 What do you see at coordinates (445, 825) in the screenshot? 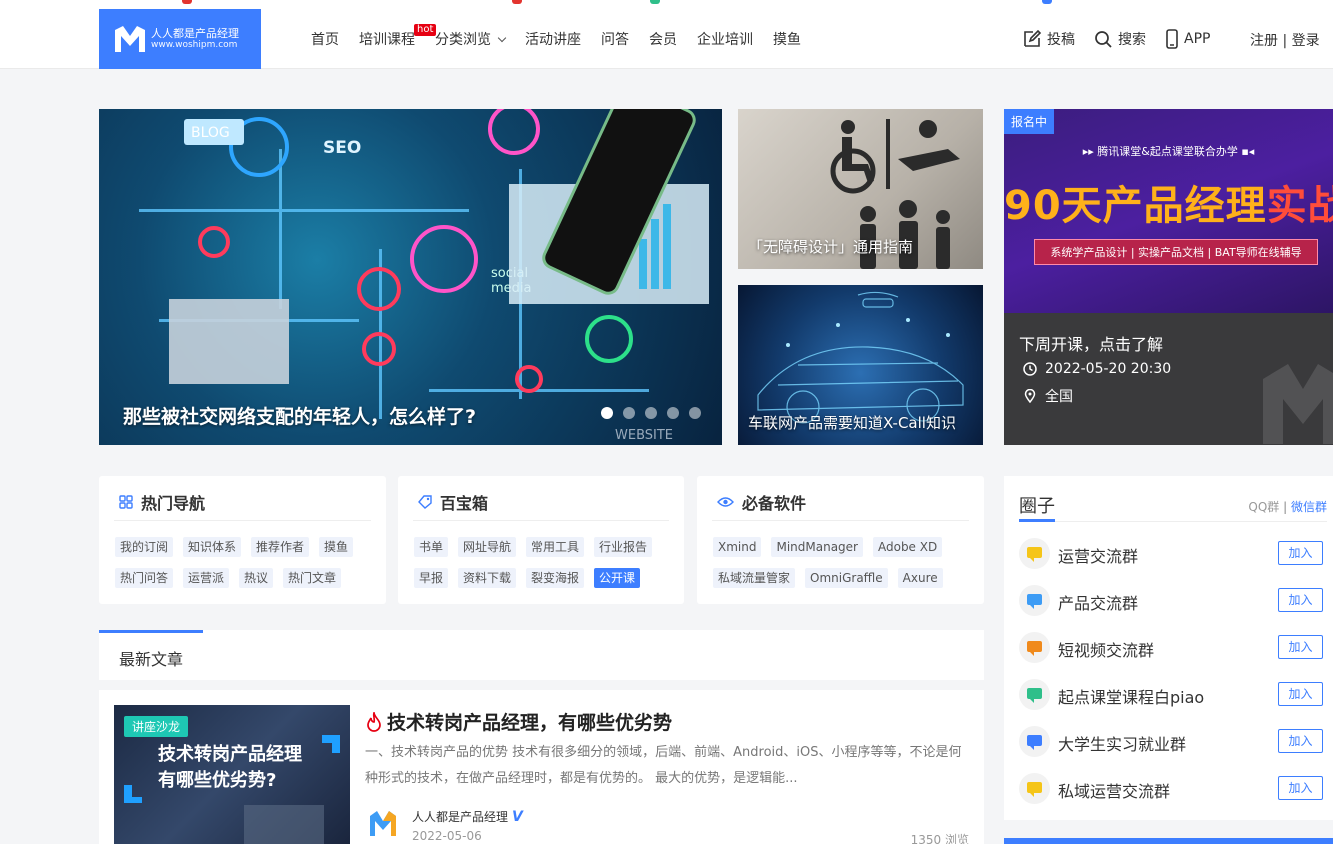
I see `article-author: 人人都是产品经理 V 2022-05-06` at bounding box center [445, 825].